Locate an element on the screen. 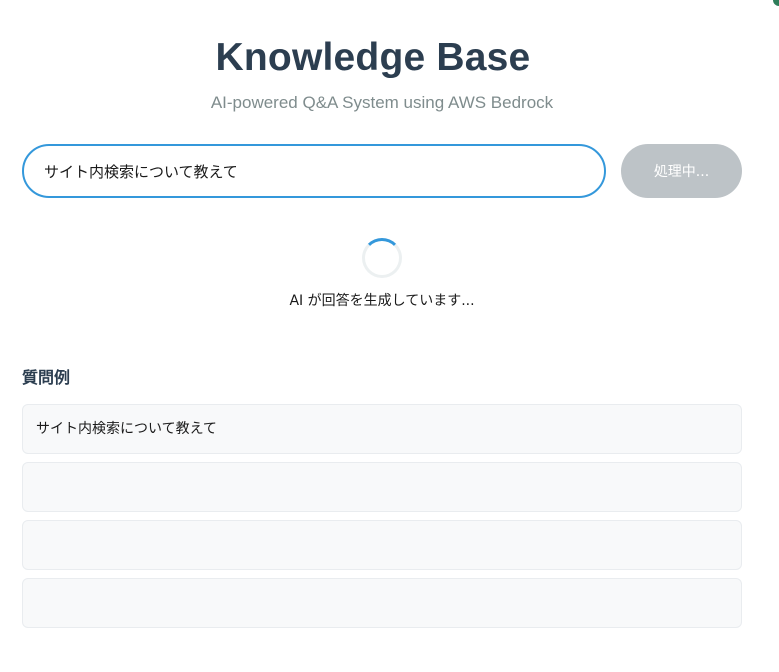  page-subtitle: AI-powered Q&A System using AWS Bedrock is located at coordinates (382, 102).